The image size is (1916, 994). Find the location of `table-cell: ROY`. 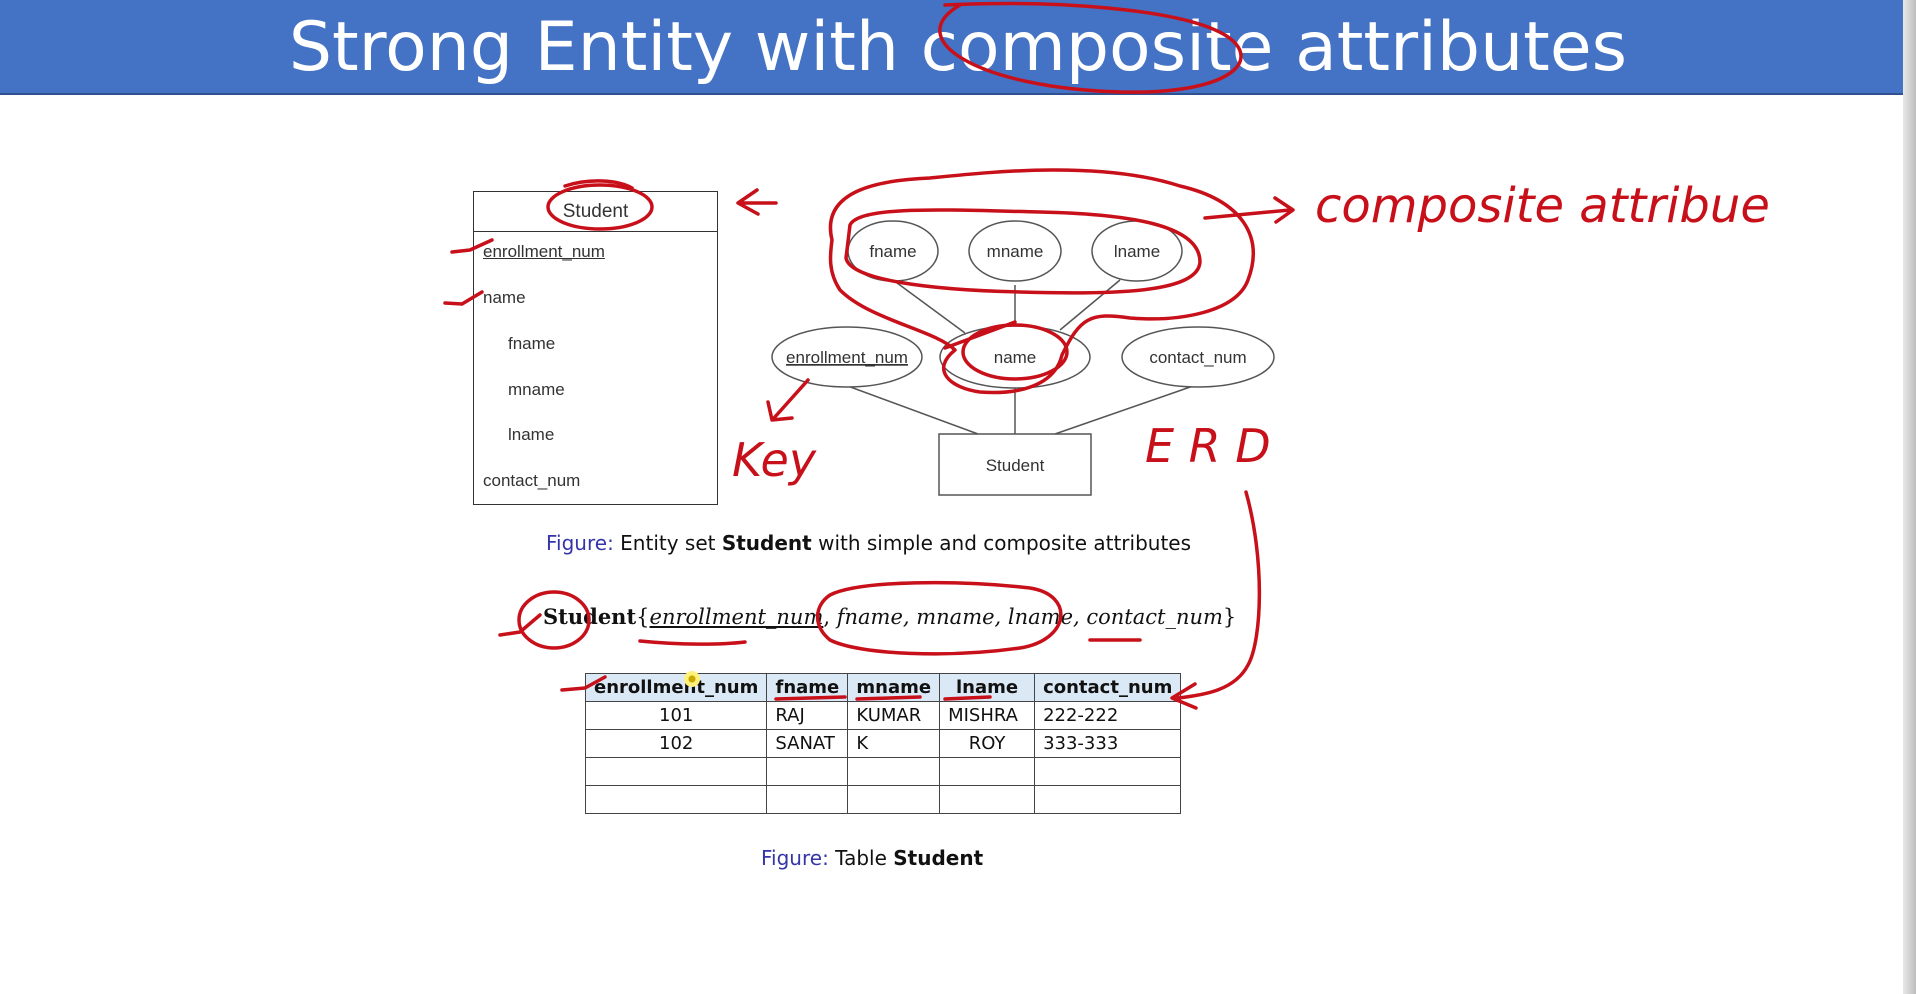

table-cell: ROY is located at coordinates (987, 743).